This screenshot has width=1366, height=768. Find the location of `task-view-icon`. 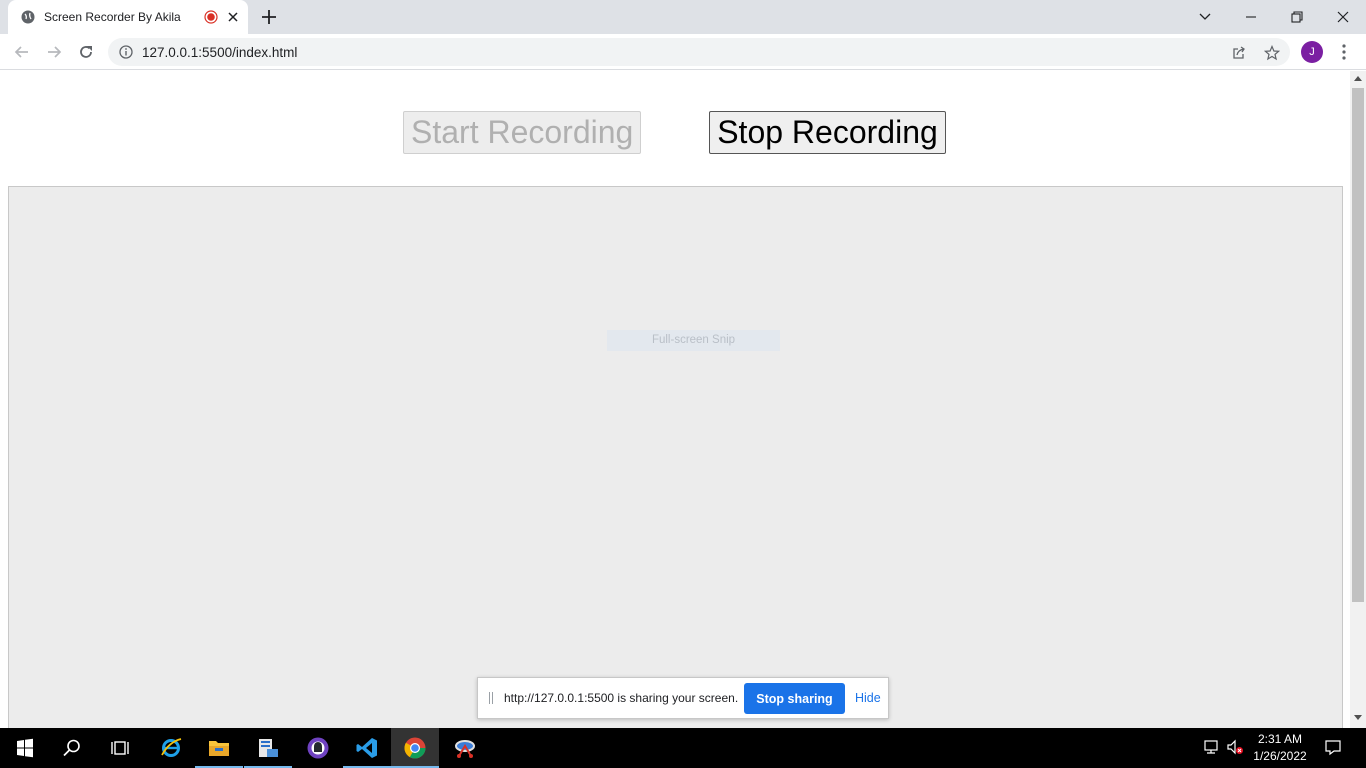

task-view-icon is located at coordinates (120, 748).